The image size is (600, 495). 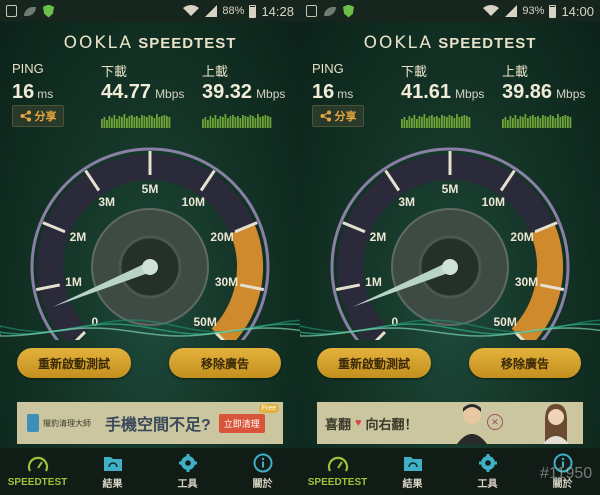 What do you see at coordinates (493, 202) in the screenshot?
I see `gauge-tick-label: 10M` at bounding box center [493, 202].